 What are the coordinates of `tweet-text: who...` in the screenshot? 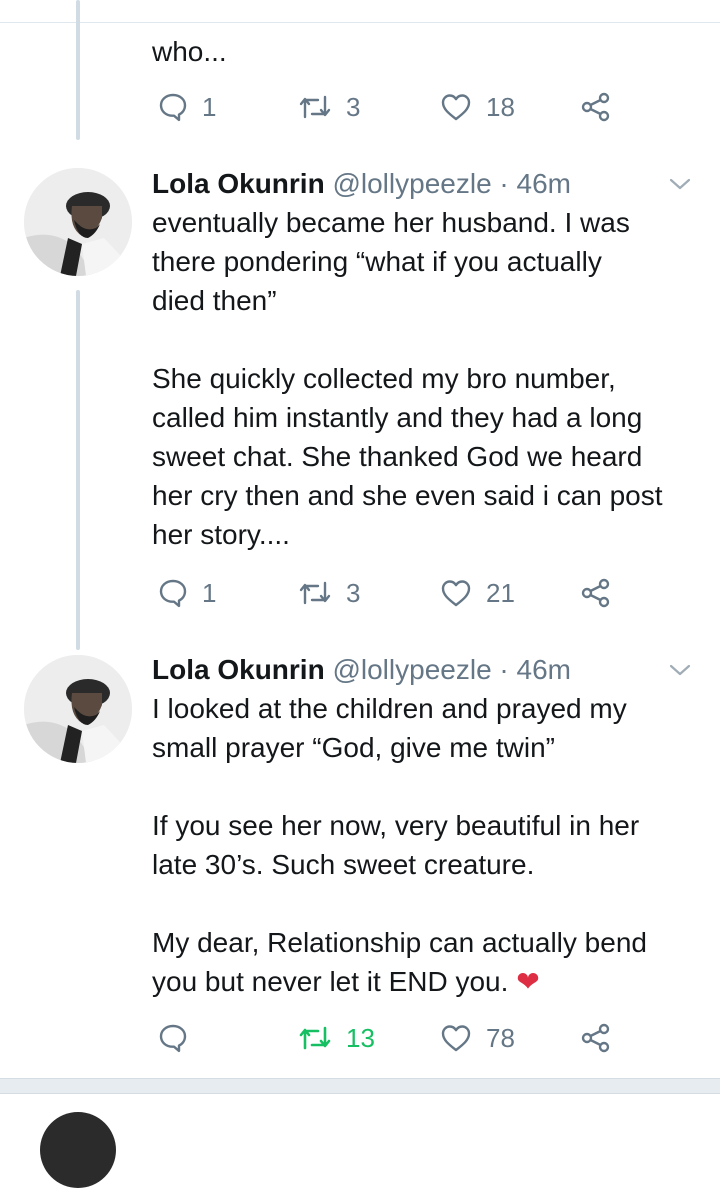 It's located at (189, 51).